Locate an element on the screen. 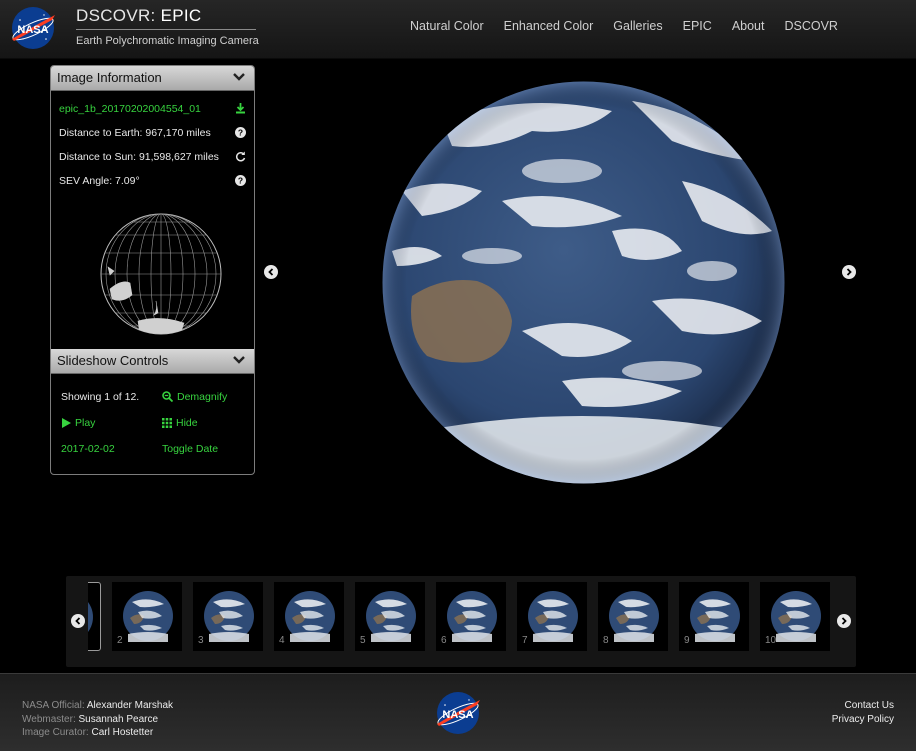 The width and height of the screenshot is (916, 751). nav-enhanced-color: Enhanced Color is located at coordinates (549, 26).